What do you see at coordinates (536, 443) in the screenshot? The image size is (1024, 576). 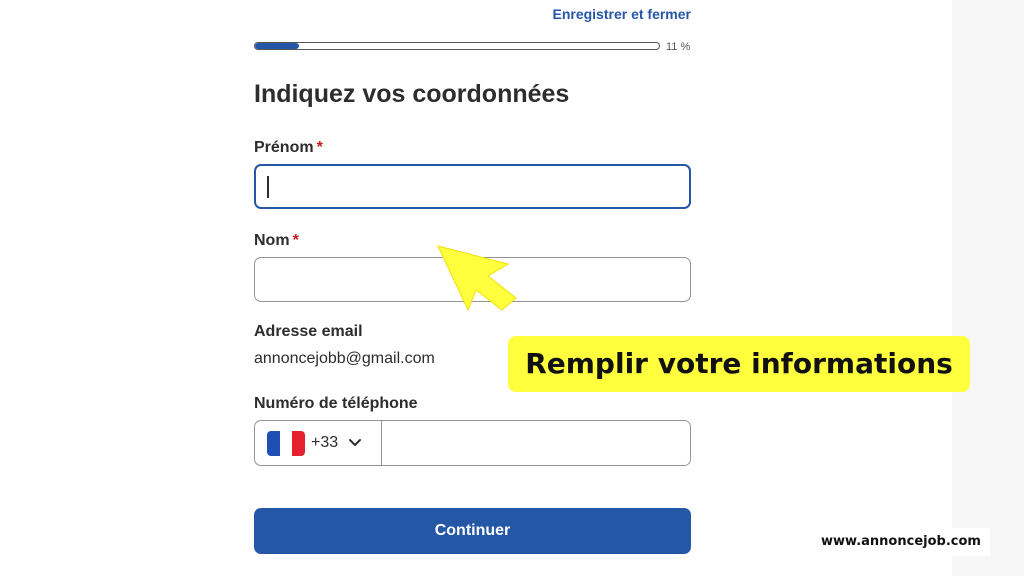 I see `phone-number-input` at bounding box center [536, 443].